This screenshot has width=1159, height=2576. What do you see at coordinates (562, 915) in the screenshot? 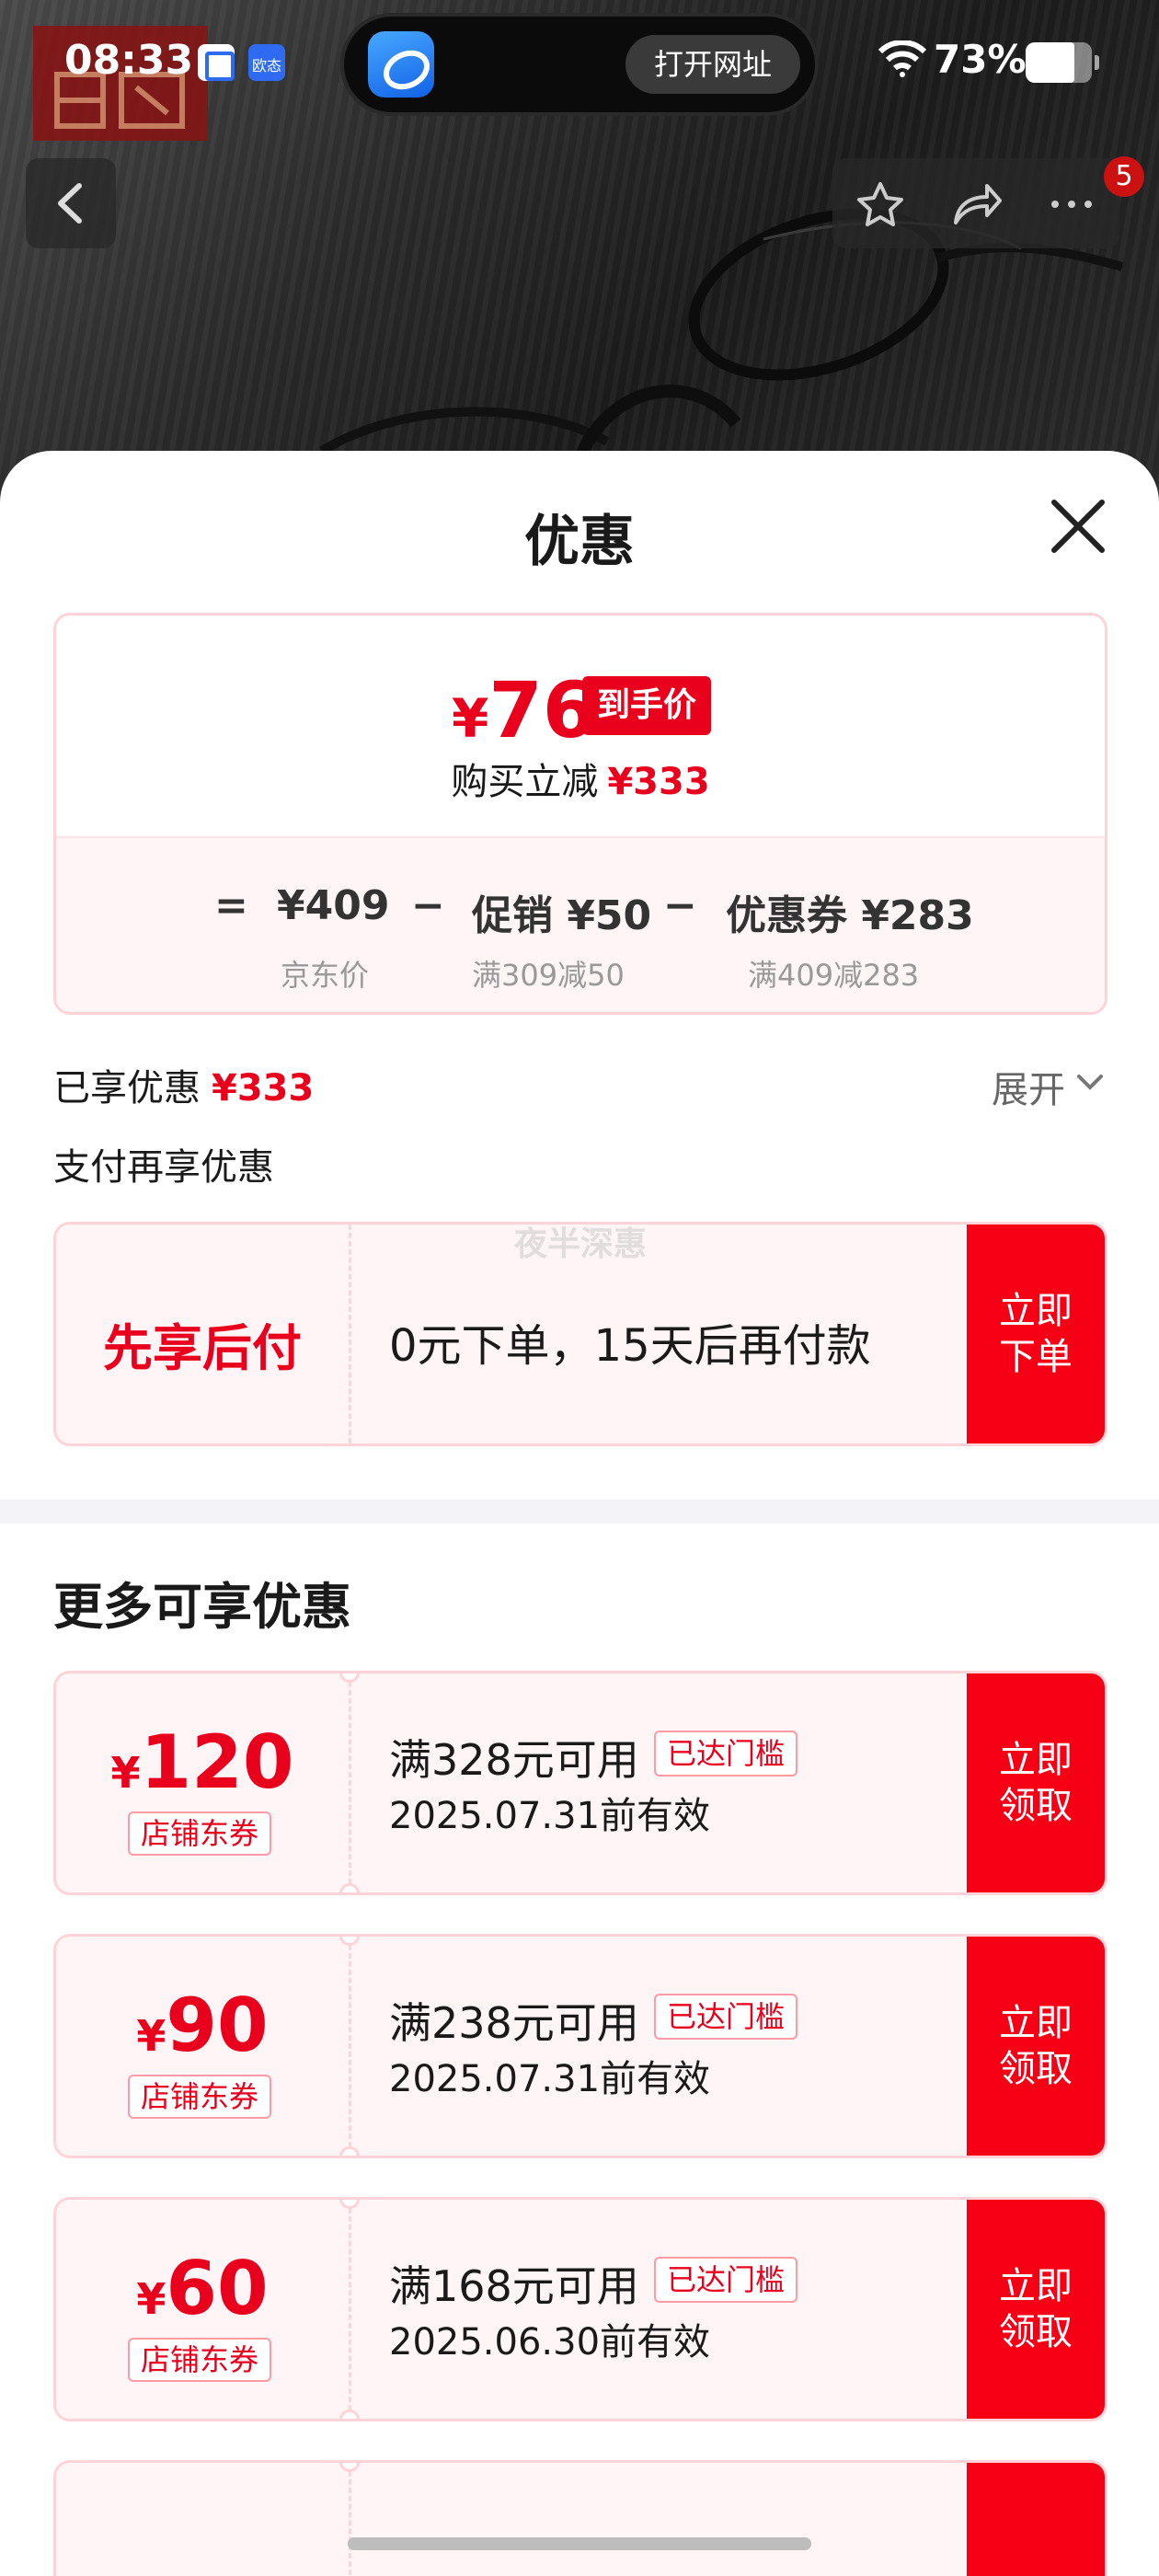
I see `breakdown-promo: 促销 ¥50` at bounding box center [562, 915].